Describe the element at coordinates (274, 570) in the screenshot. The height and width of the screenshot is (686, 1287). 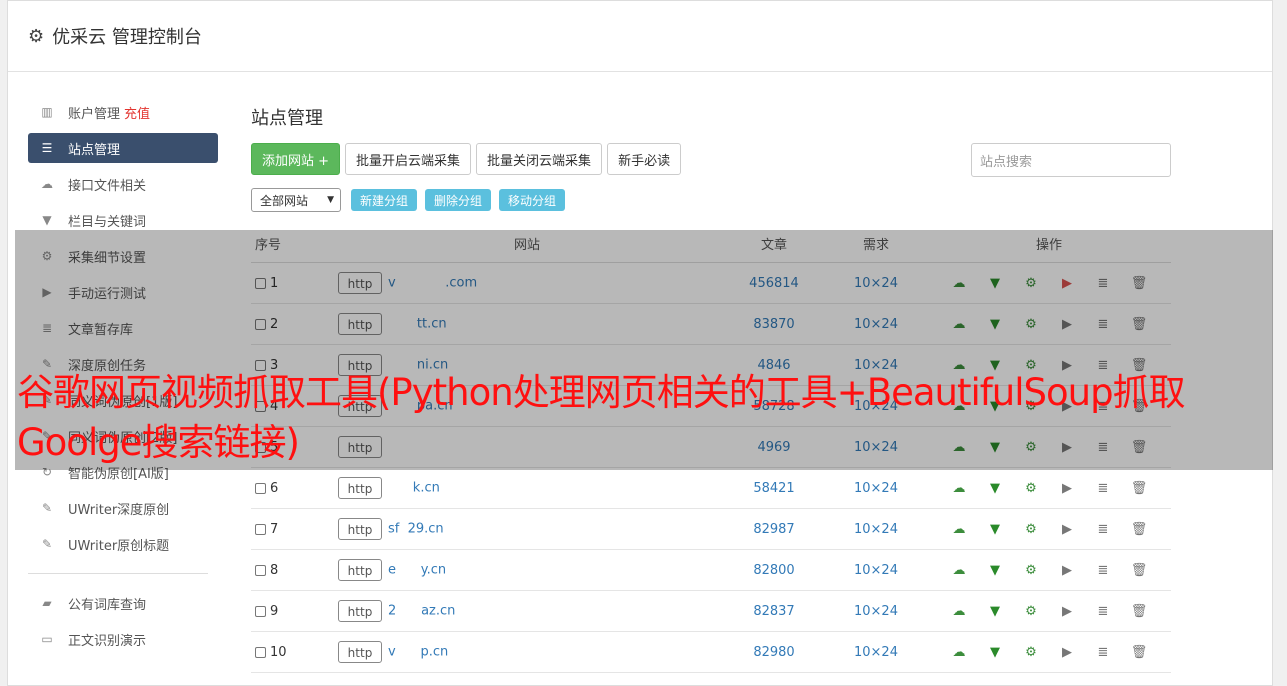
I see `row-number: 8` at that location.